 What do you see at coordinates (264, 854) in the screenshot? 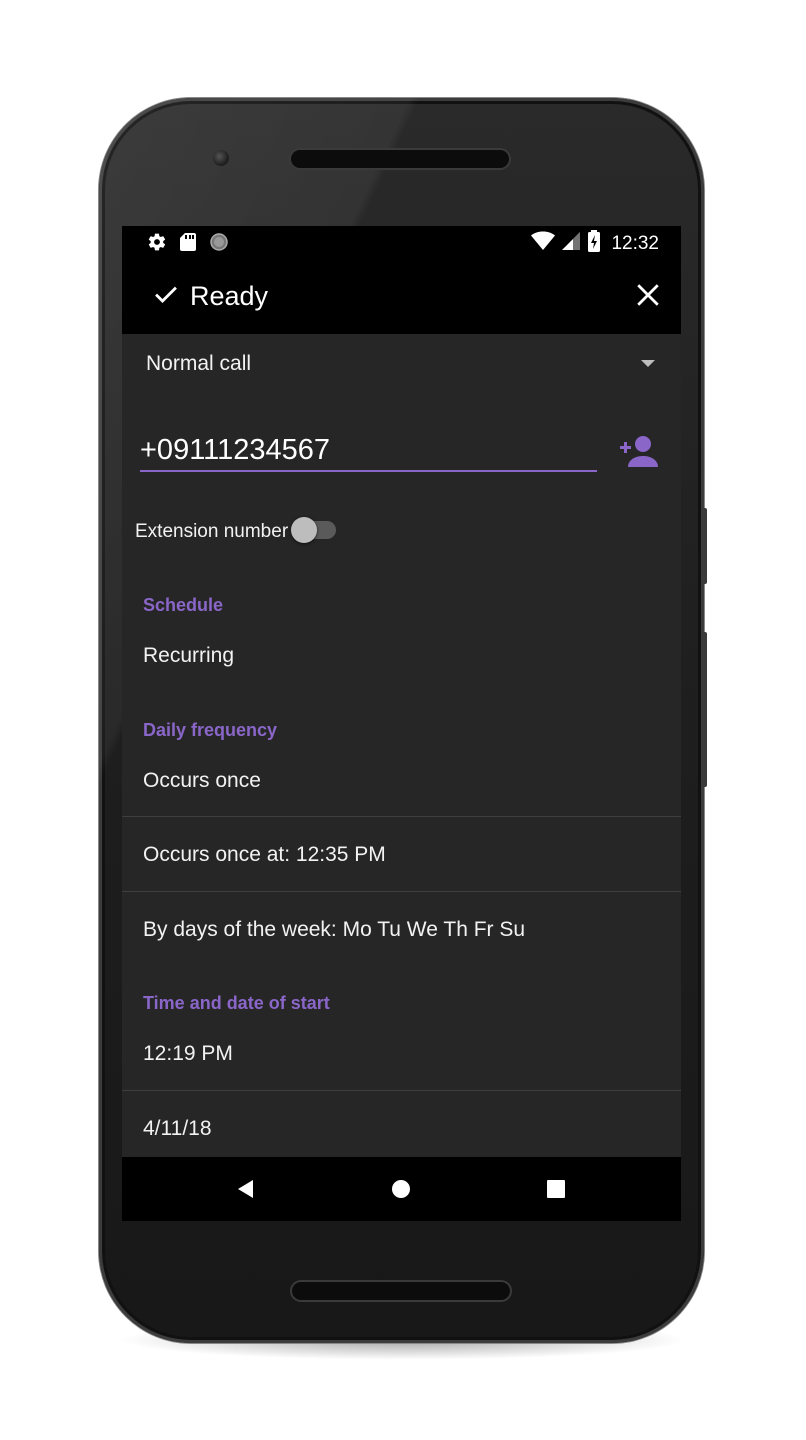
I see `occurs-once-at-value: Occurs once at: 12:35 PM` at bounding box center [264, 854].